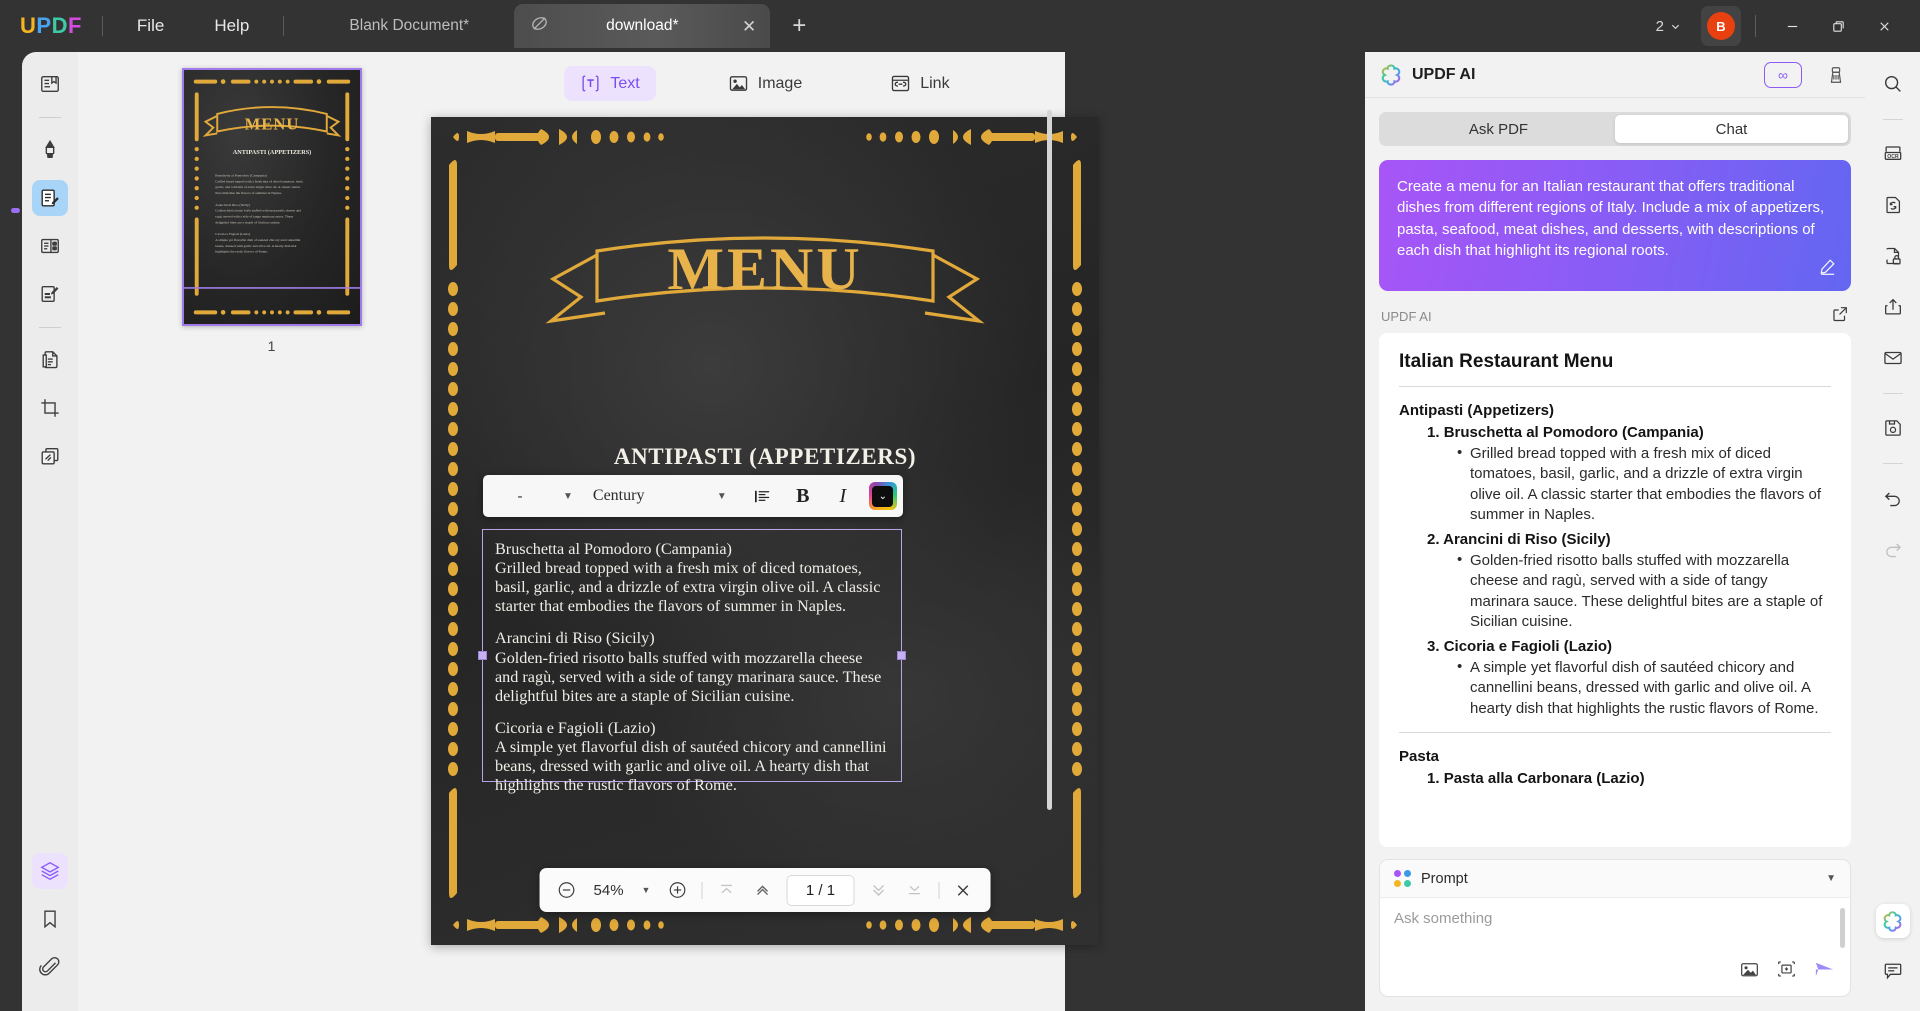 This screenshot has width=1920, height=1011. I want to click on save-button, so click(1893, 428).